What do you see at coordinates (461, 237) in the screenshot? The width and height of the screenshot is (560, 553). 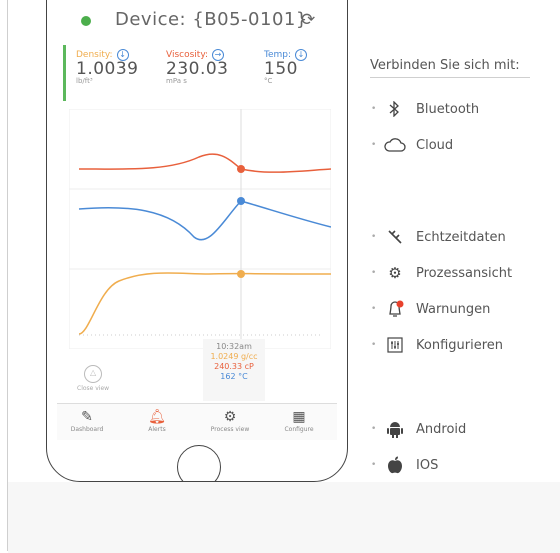 I see `feature-label: Echtzeitdaten` at bounding box center [461, 237].